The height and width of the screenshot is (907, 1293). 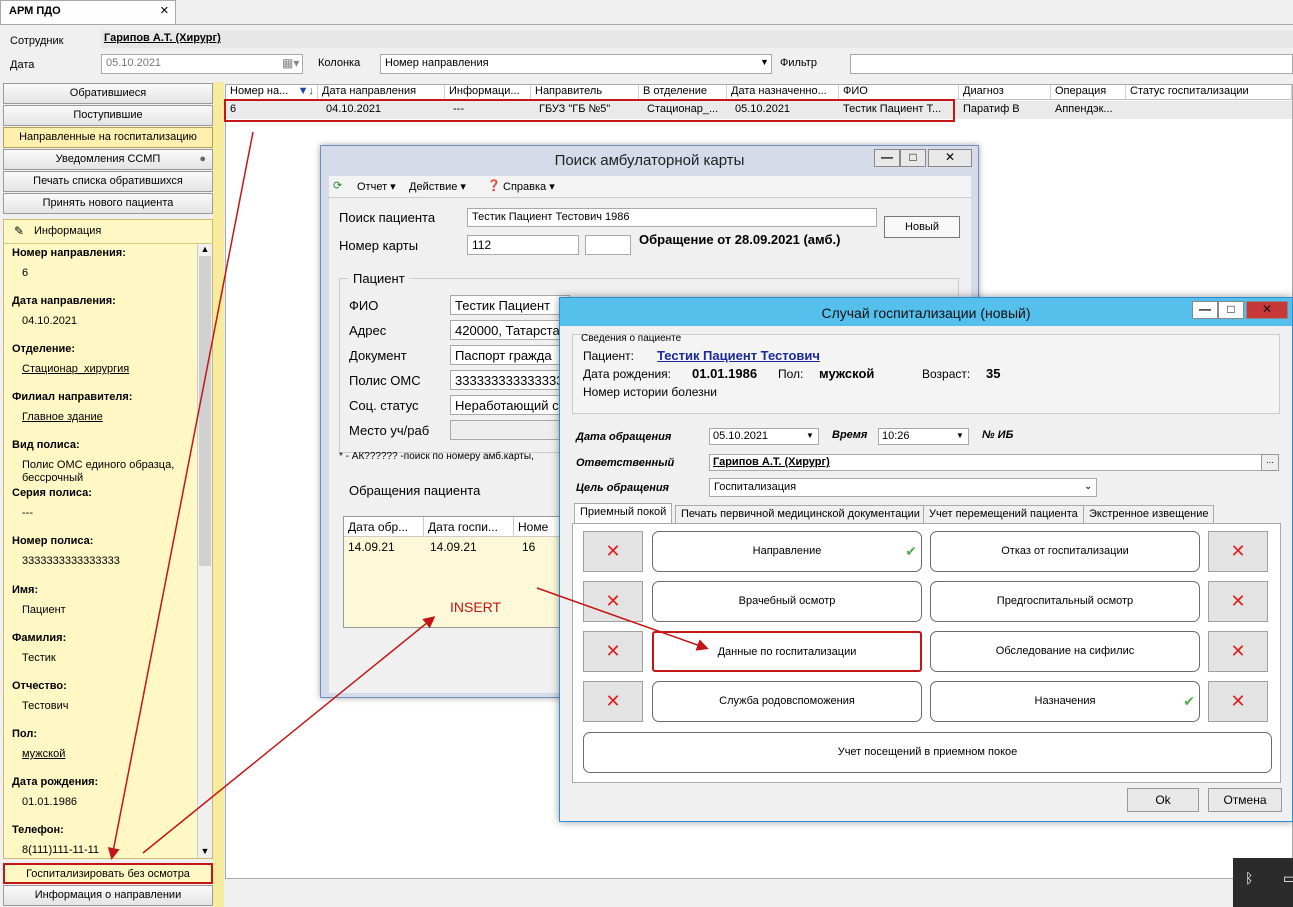 I want to click on bluetooth-icon: ᛒ, so click(x=1249, y=878).